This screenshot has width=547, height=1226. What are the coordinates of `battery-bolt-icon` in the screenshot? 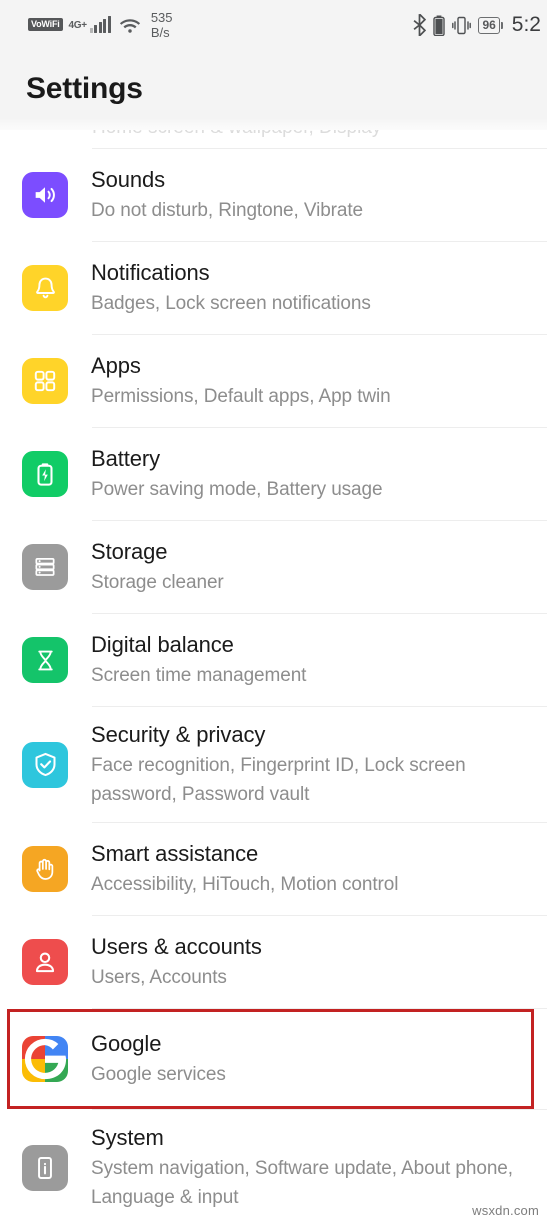 It's located at (45, 474).